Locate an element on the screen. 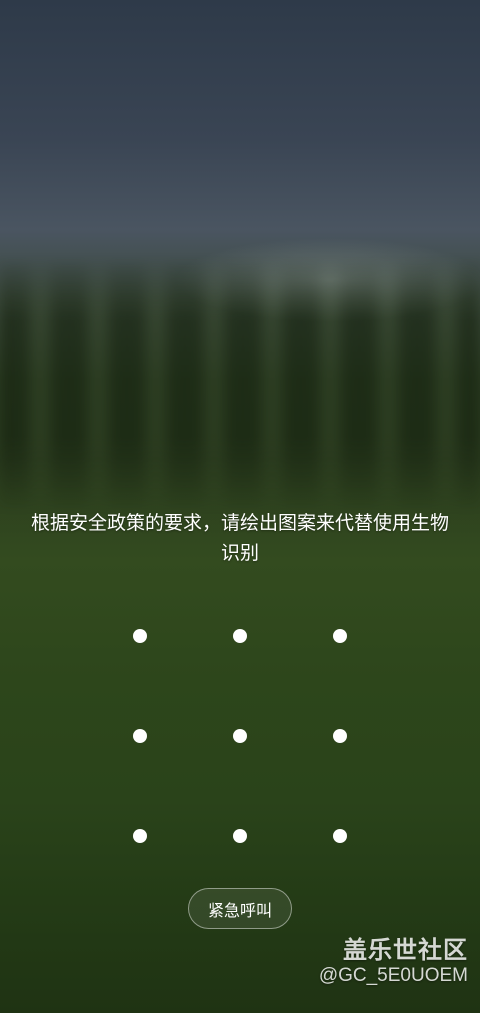 The height and width of the screenshot is (1013, 480). pattern-prompt-text: 根据安全政策的要求，请绘出图案来代替使用生物识别 is located at coordinates (239, 538).